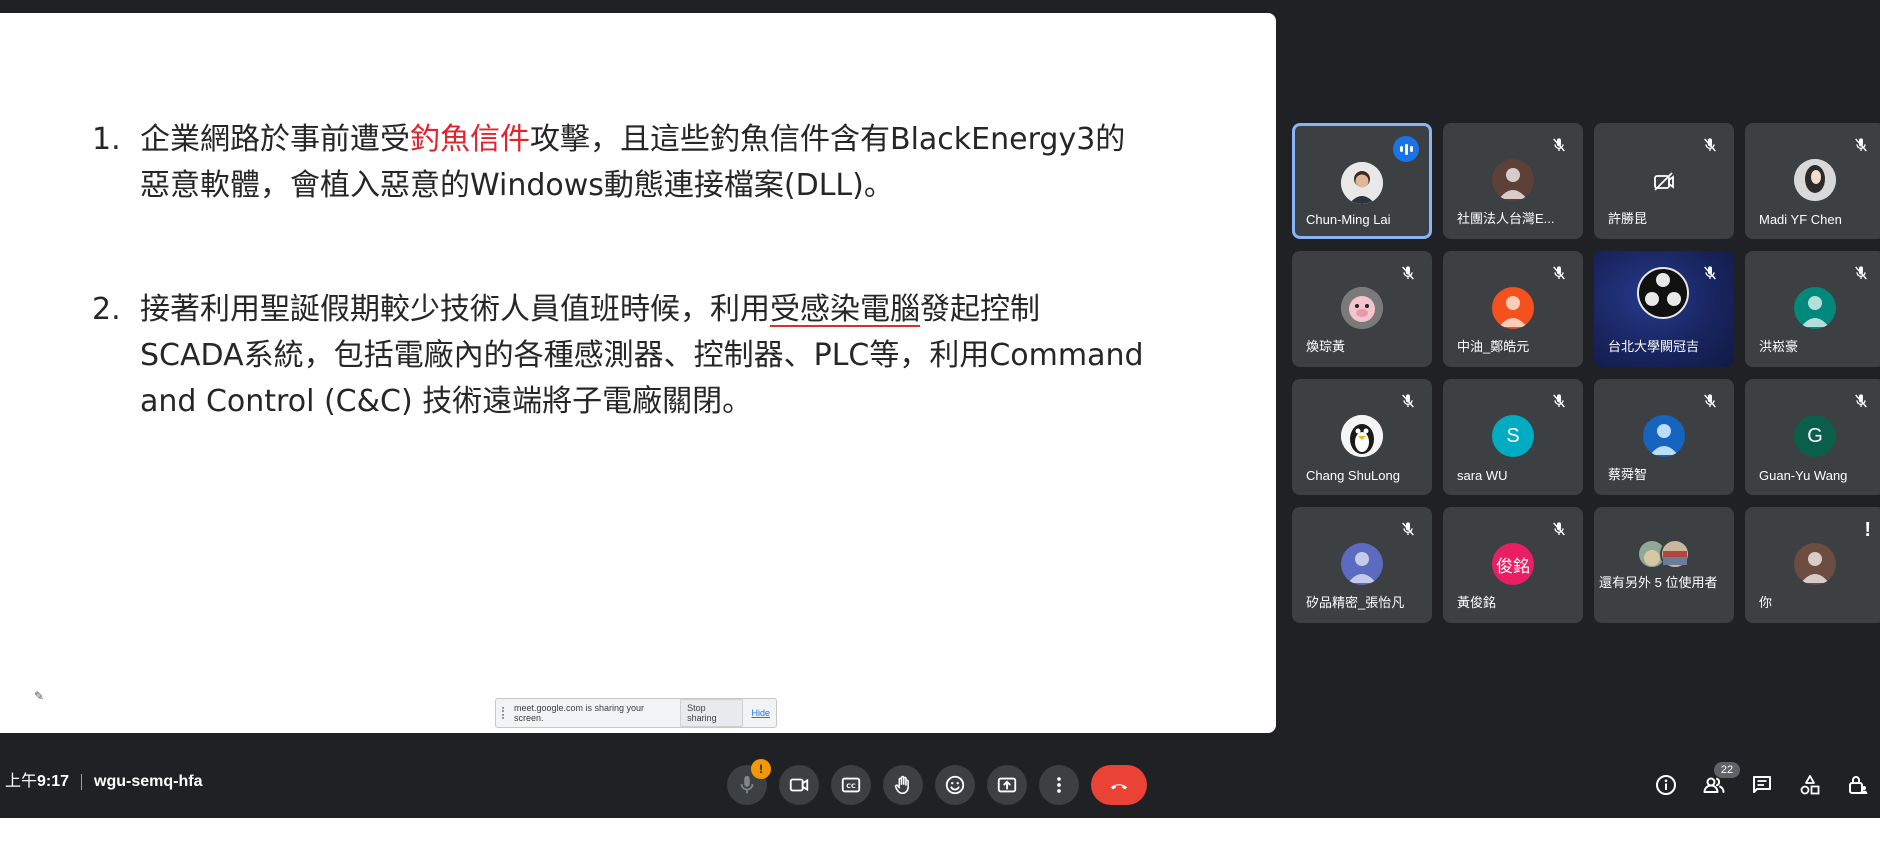  I want to click on avatar-initial: S, so click(1513, 435).